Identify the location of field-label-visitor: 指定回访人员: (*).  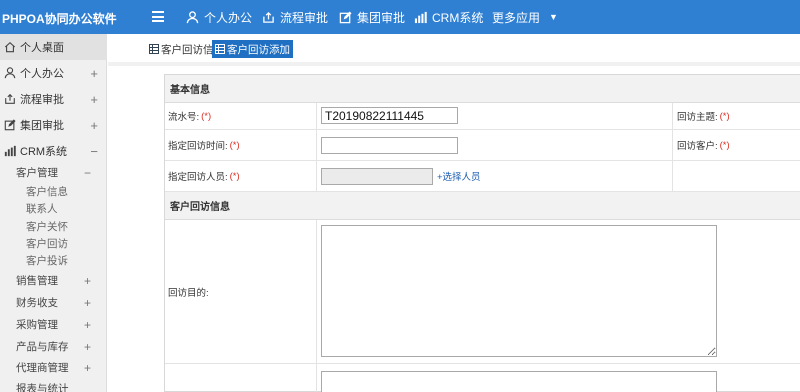
(241, 176).